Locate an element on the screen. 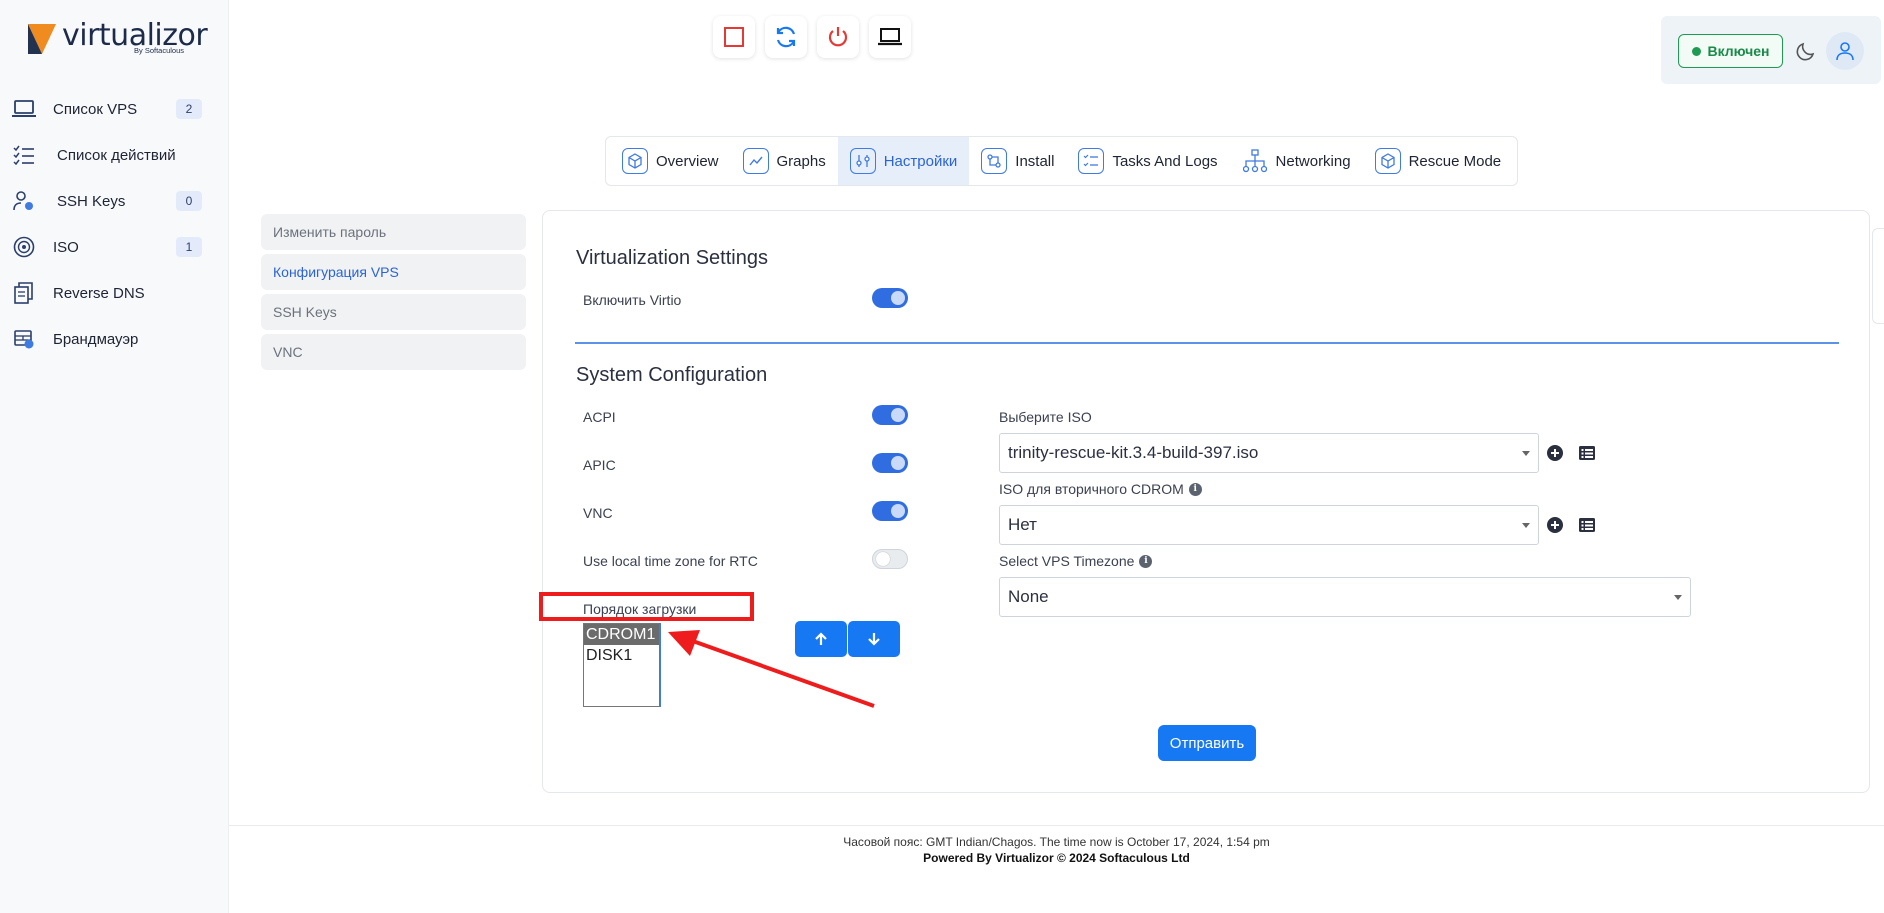 The height and width of the screenshot is (913, 1884). sidebar-item-ssh-keys: SSH Keys 0 is located at coordinates (114, 201).